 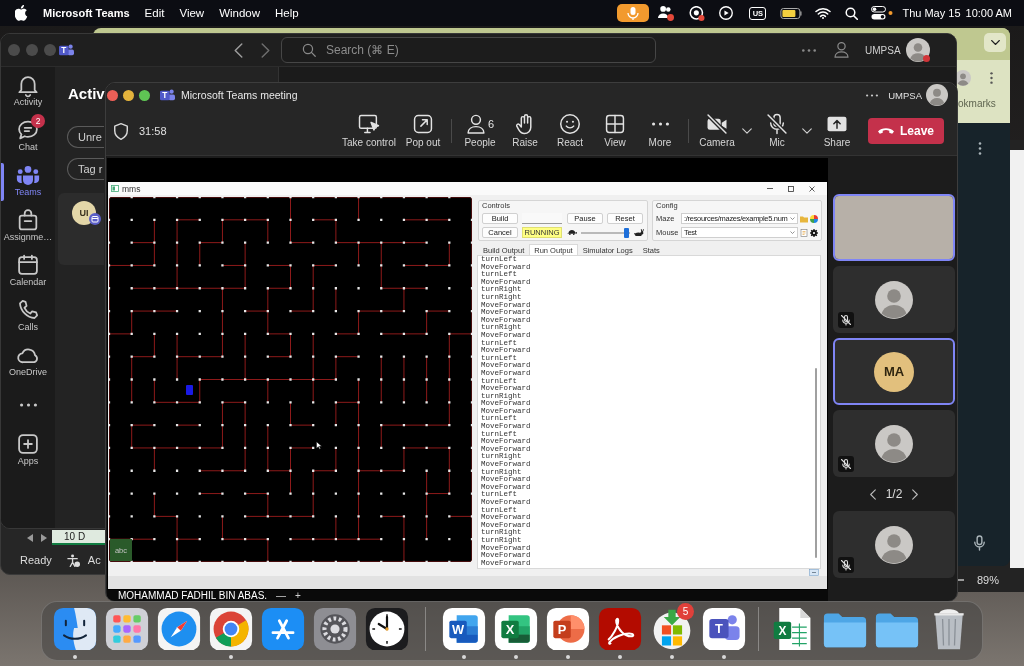 What do you see at coordinates (30, 537) in the screenshot?
I see `previous-sheet-icon` at bounding box center [30, 537].